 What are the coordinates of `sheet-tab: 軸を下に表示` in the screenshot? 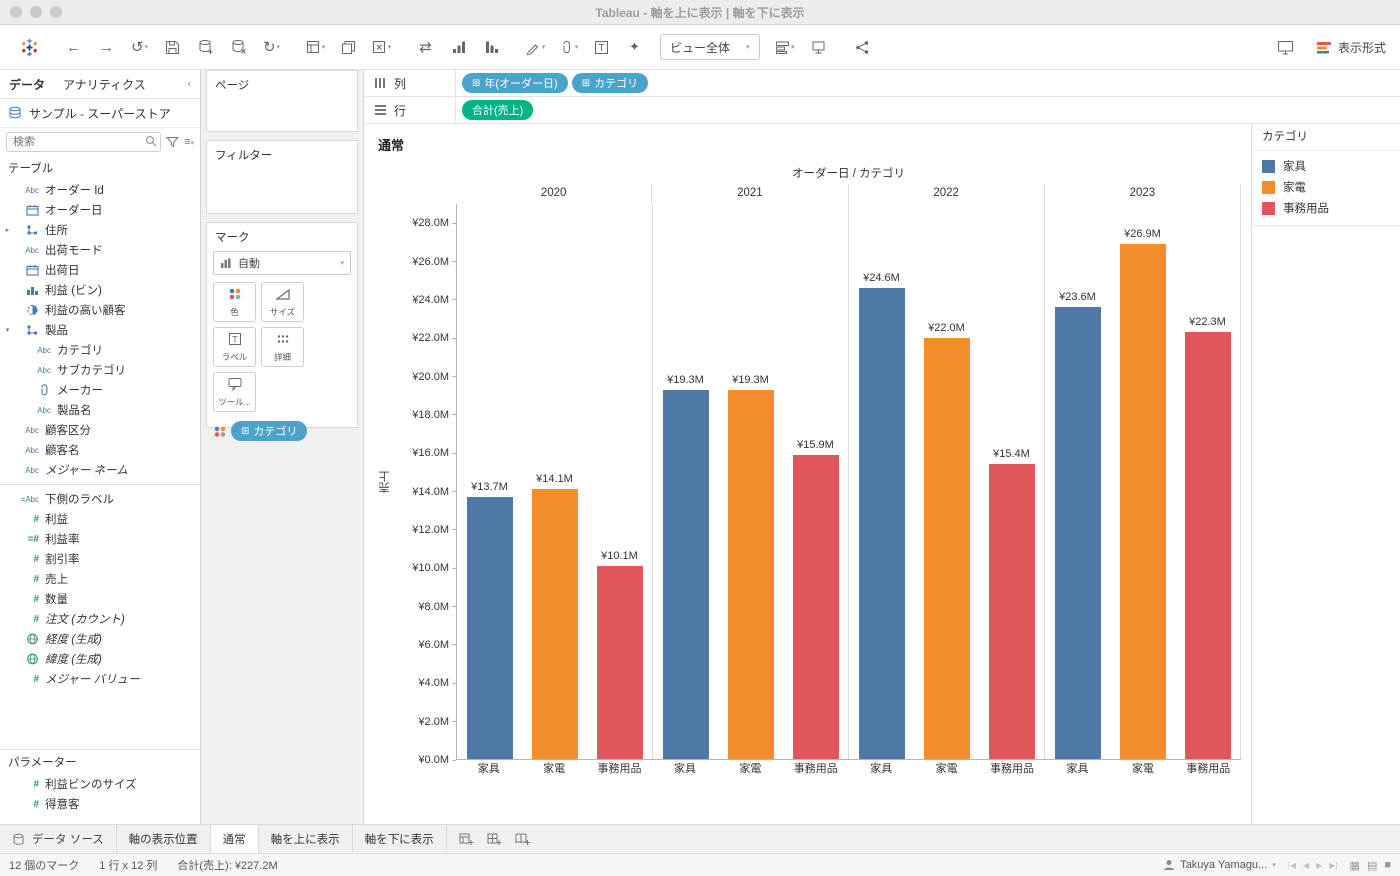 It's located at (400, 839).